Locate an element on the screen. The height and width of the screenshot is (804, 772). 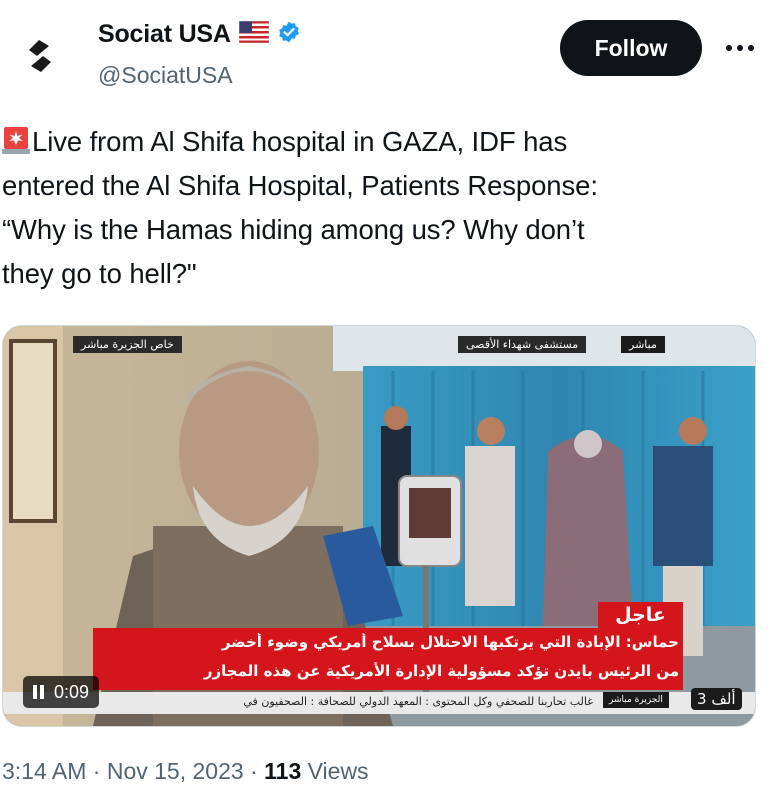
corner-label: 3 ألف is located at coordinates (716, 699).